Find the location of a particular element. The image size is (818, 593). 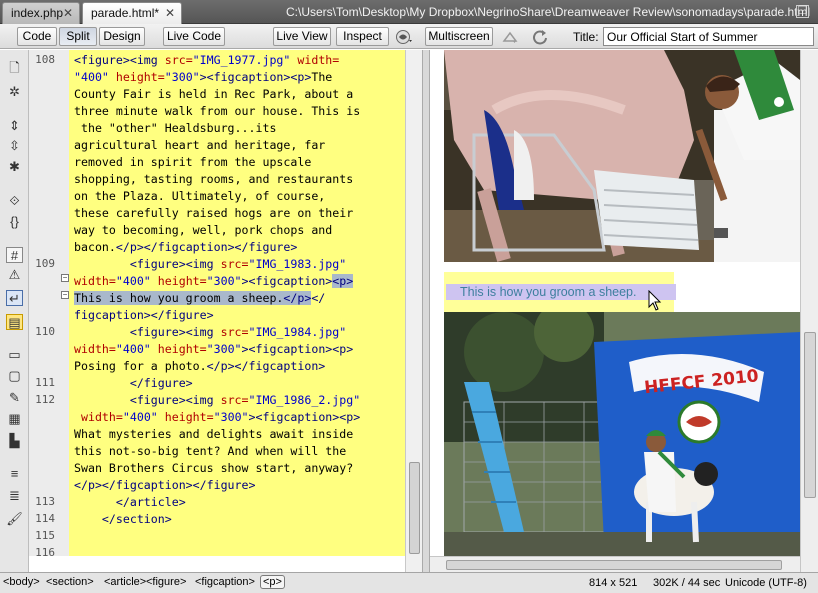

code-line: way to becoming, well, pork chops and is located at coordinates (203, 230).